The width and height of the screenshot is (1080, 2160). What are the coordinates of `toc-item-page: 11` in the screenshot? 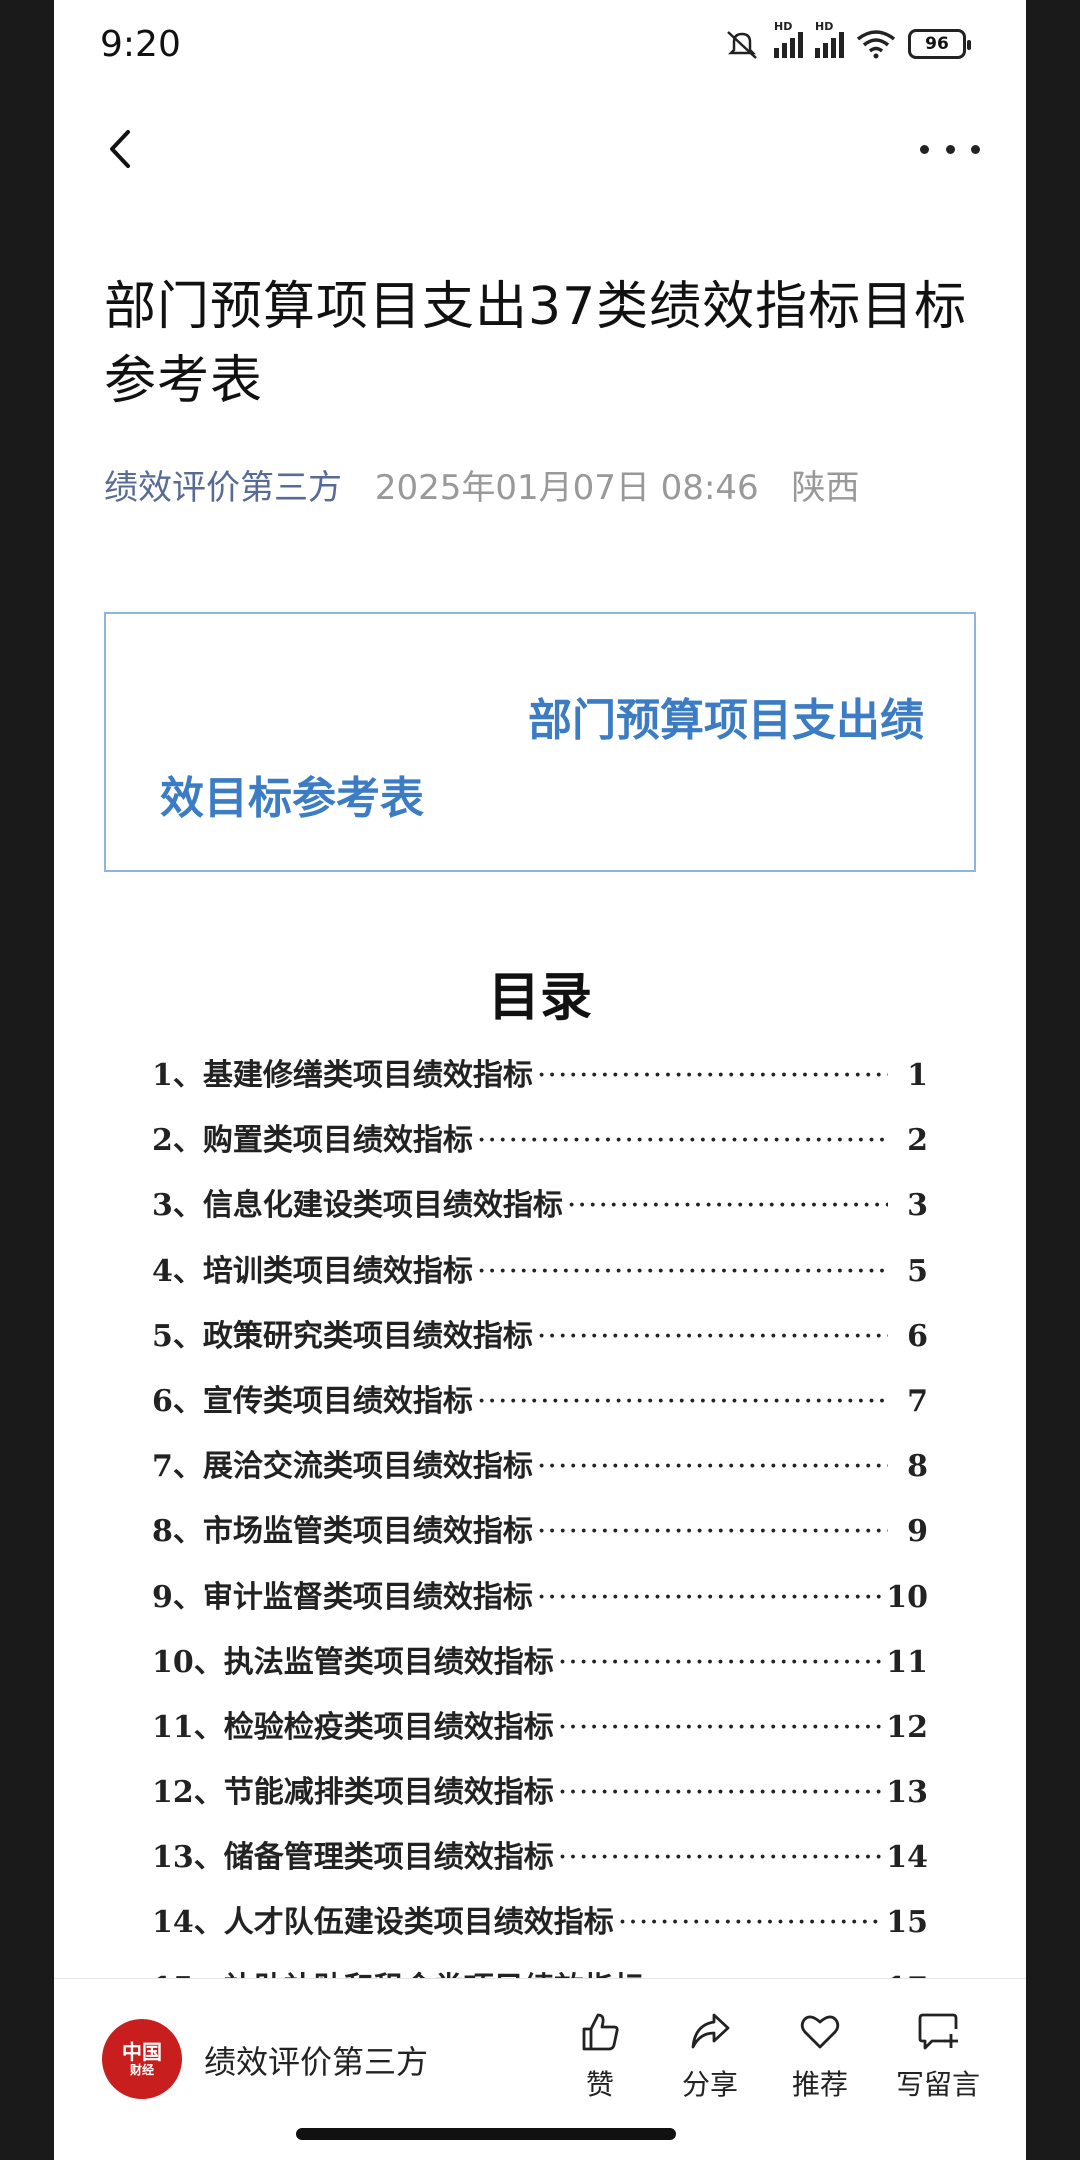 It's located at (907, 1662).